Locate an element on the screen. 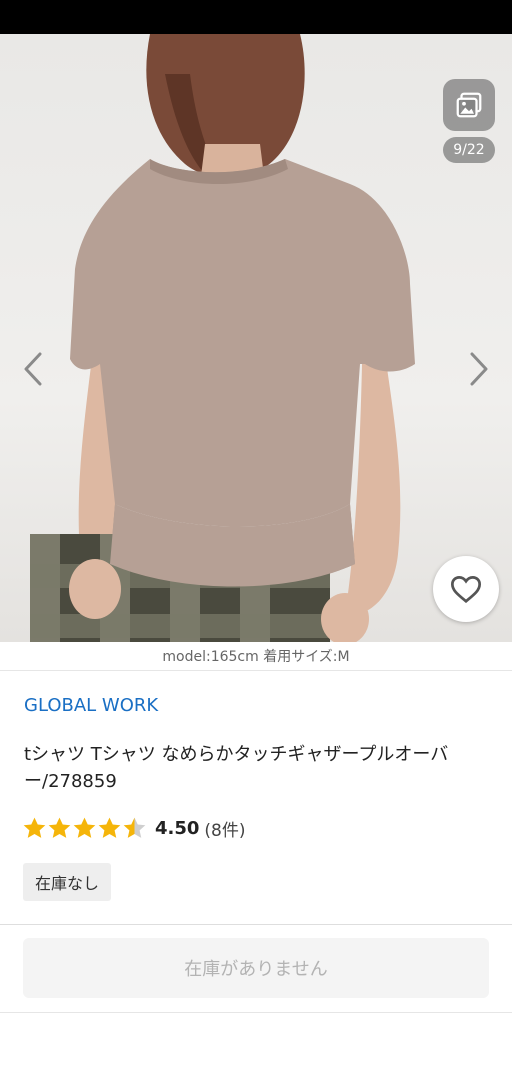 The image size is (512, 1080). image-counter: 9/22 is located at coordinates (469, 150).